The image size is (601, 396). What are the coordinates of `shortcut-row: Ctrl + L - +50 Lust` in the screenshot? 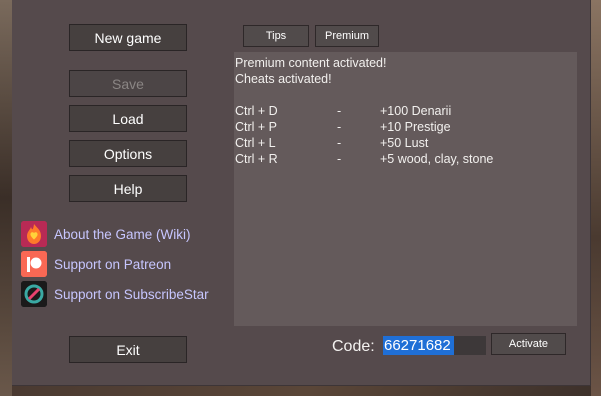 It's located at (405, 143).